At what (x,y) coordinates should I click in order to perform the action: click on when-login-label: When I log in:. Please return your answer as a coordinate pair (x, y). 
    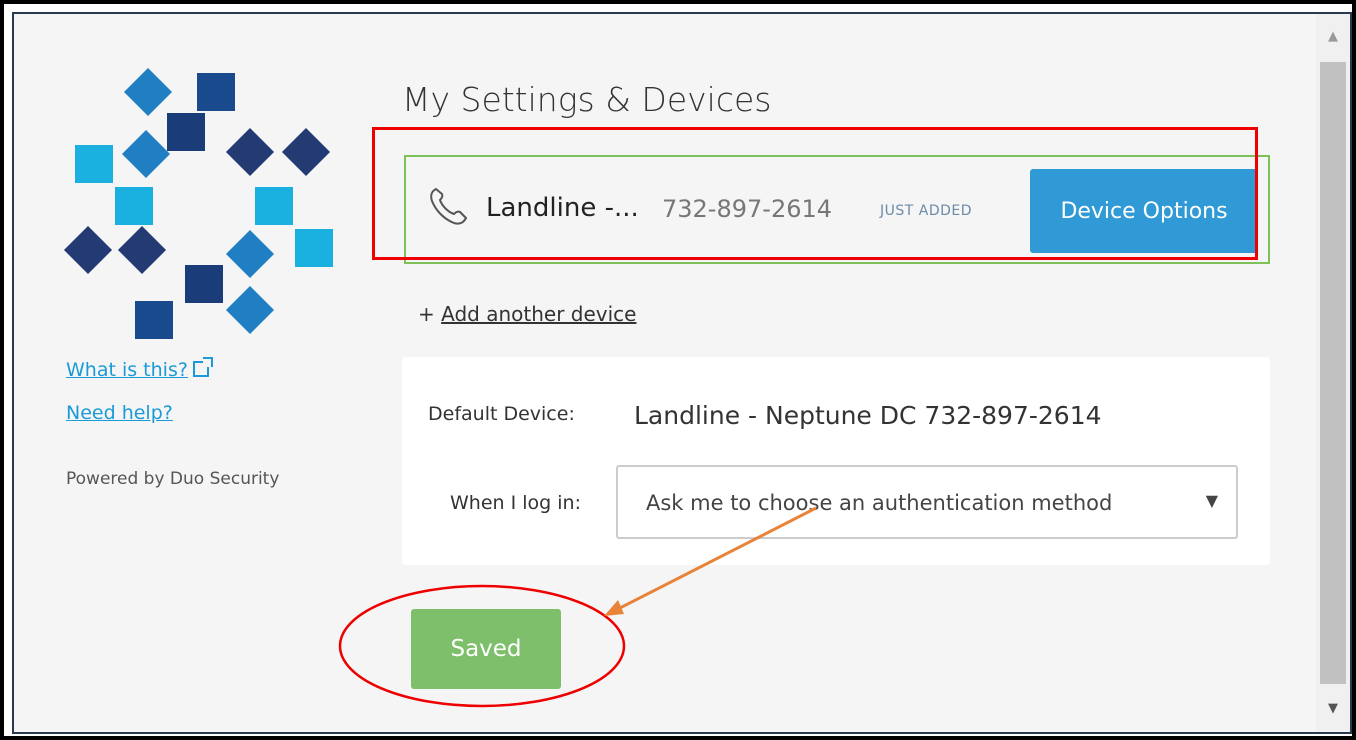
    Looking at the image, I should click on (515, 503).